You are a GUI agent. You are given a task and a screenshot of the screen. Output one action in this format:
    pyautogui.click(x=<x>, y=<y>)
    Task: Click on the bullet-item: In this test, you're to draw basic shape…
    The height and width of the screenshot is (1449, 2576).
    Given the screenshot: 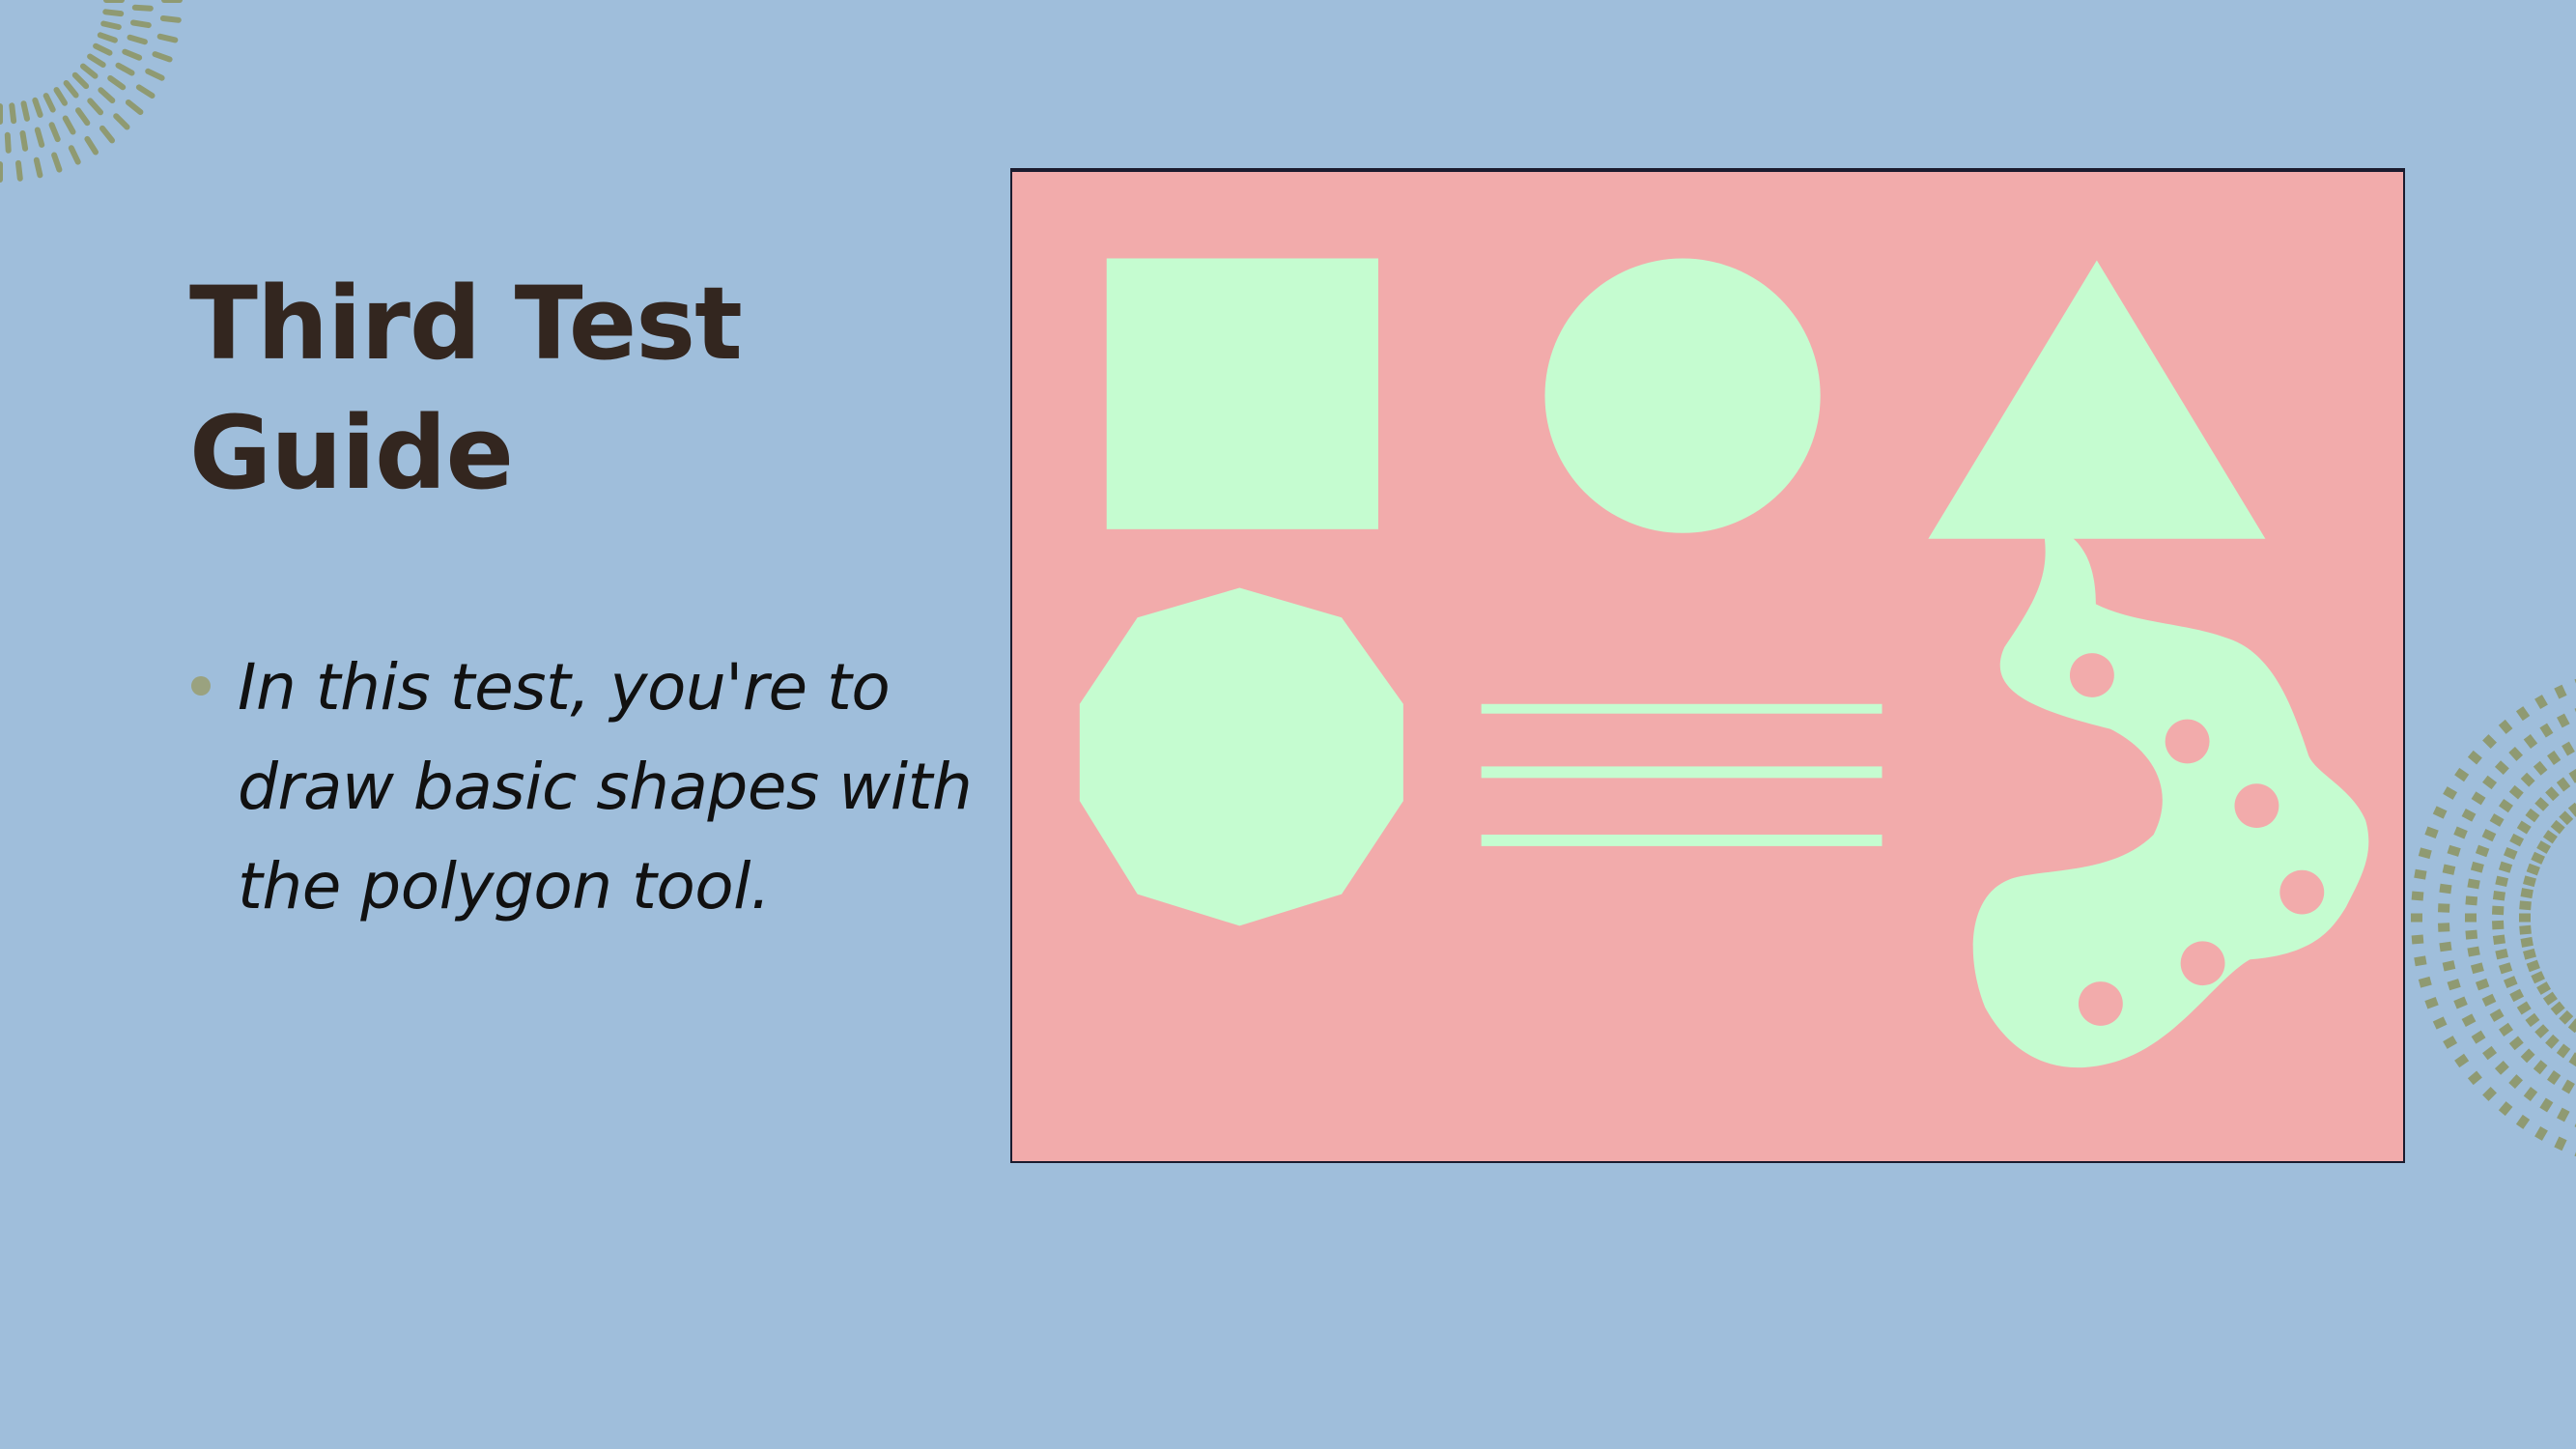 What is the action you would take?
    pyautogui.click(x=585, y=787)
    